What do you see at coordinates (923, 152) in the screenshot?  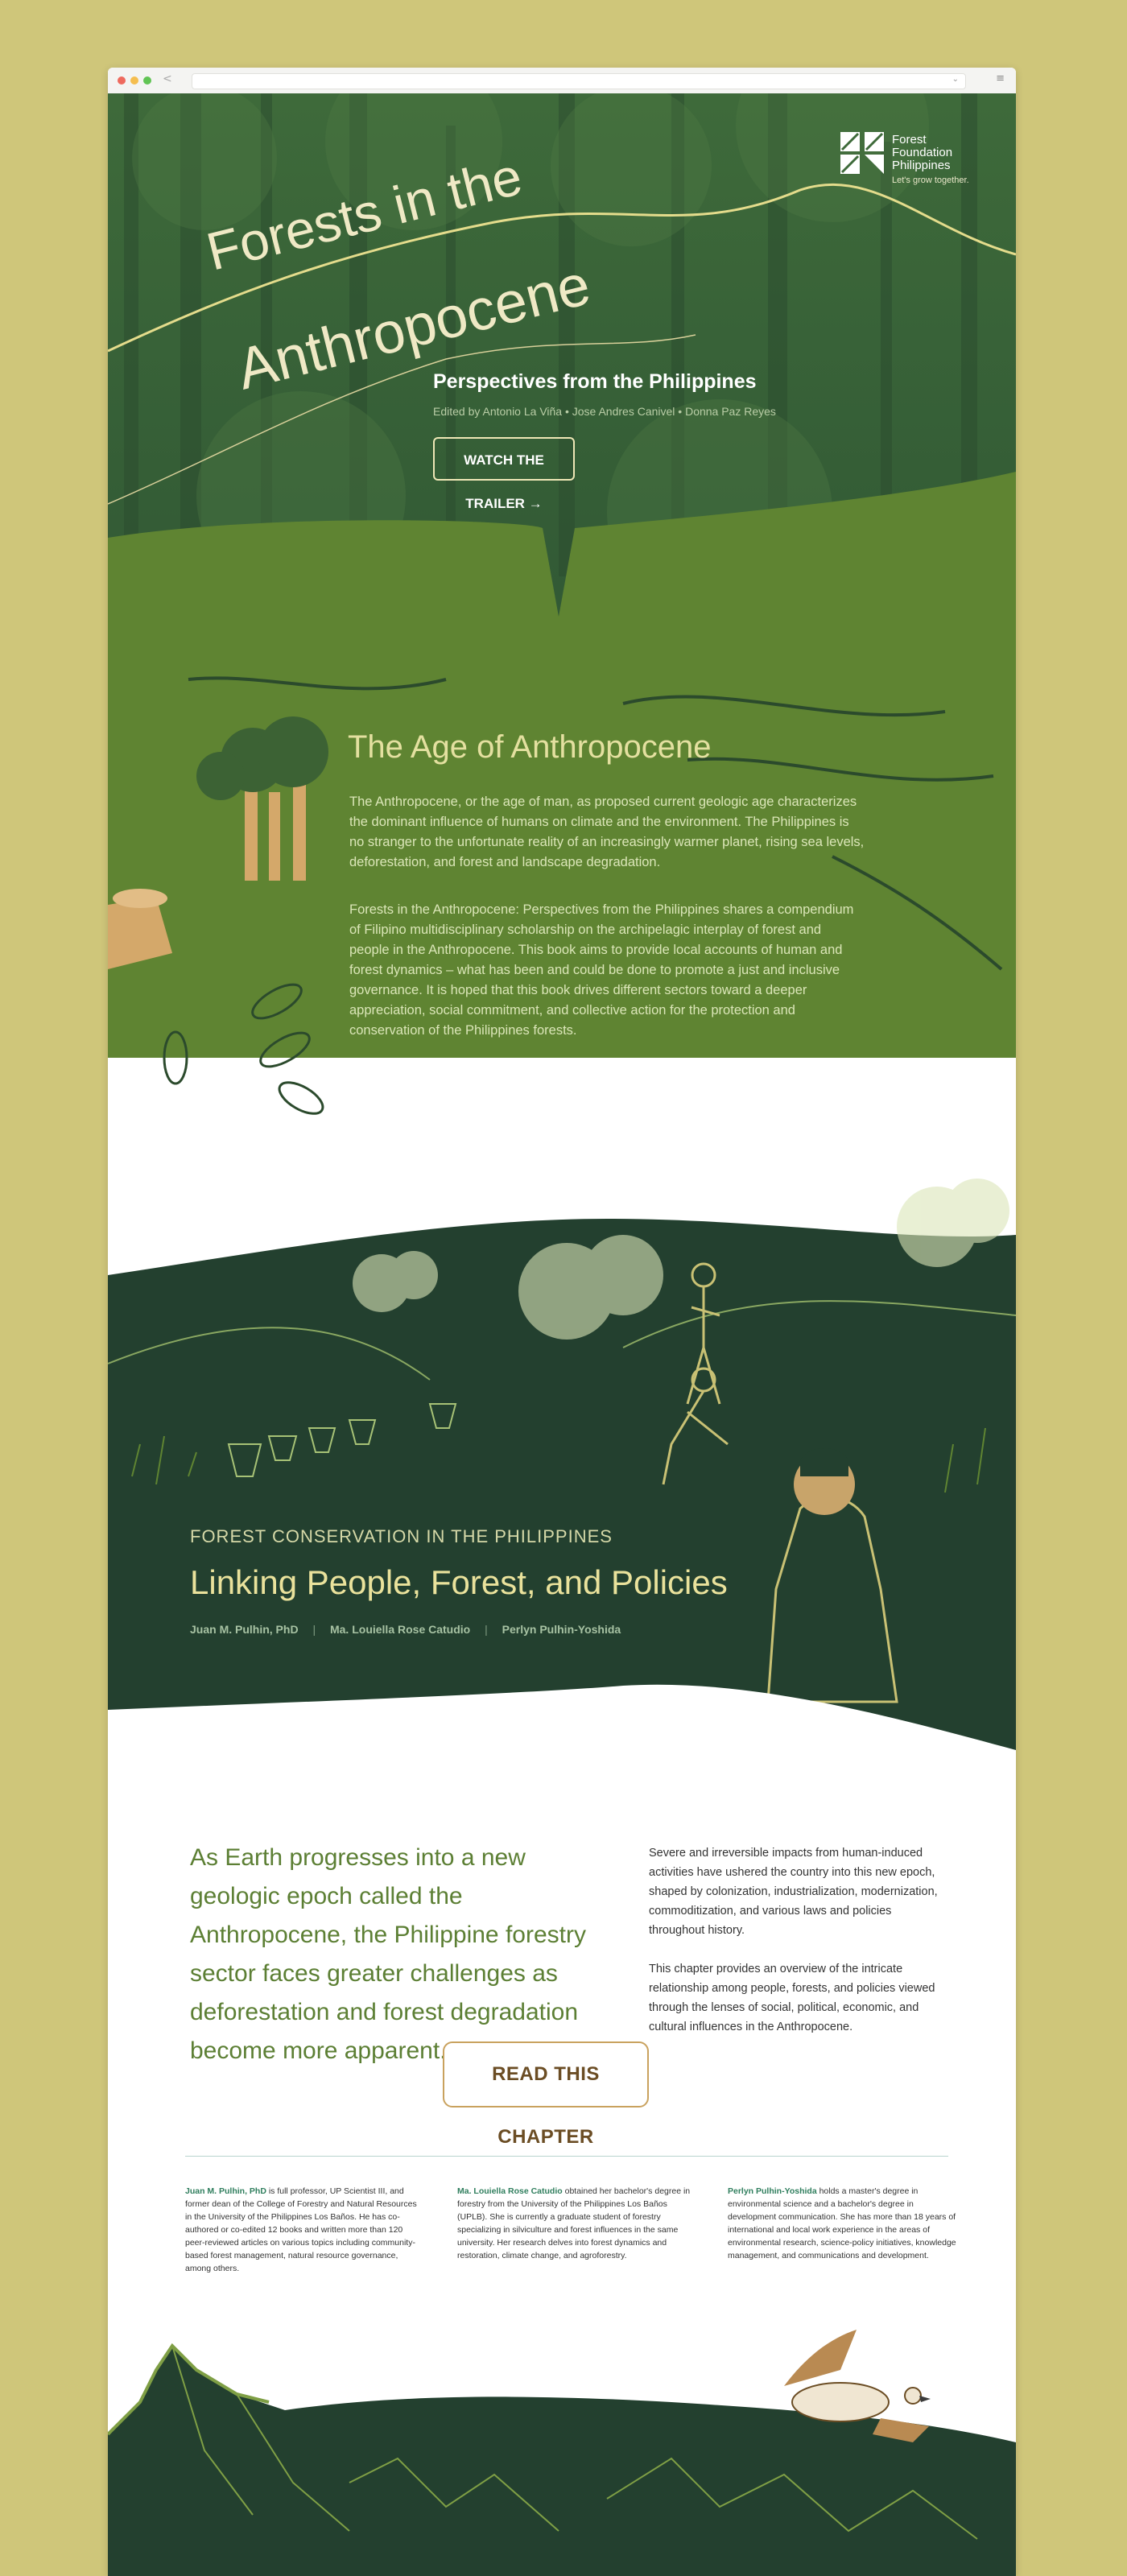 I see `brand-name-line2: Foundation` at bounding box center [923, 152].